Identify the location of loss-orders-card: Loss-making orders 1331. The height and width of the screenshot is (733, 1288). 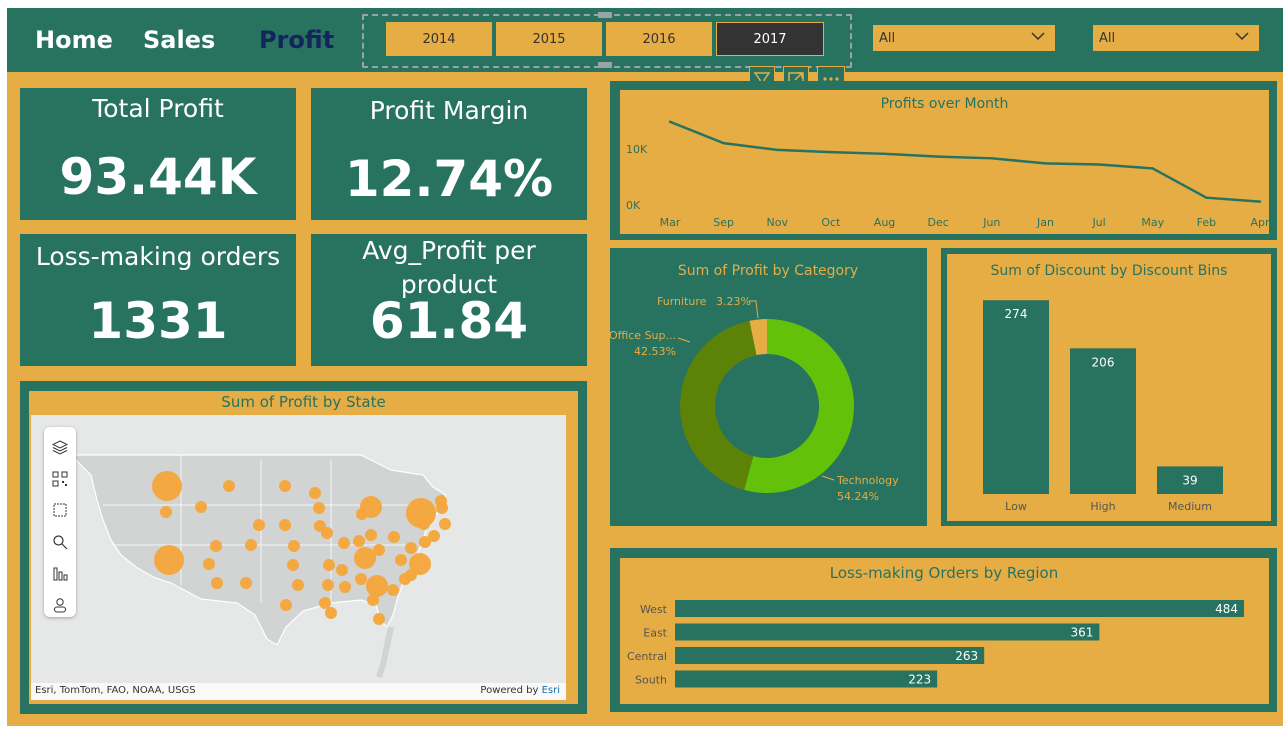
(158, 300).